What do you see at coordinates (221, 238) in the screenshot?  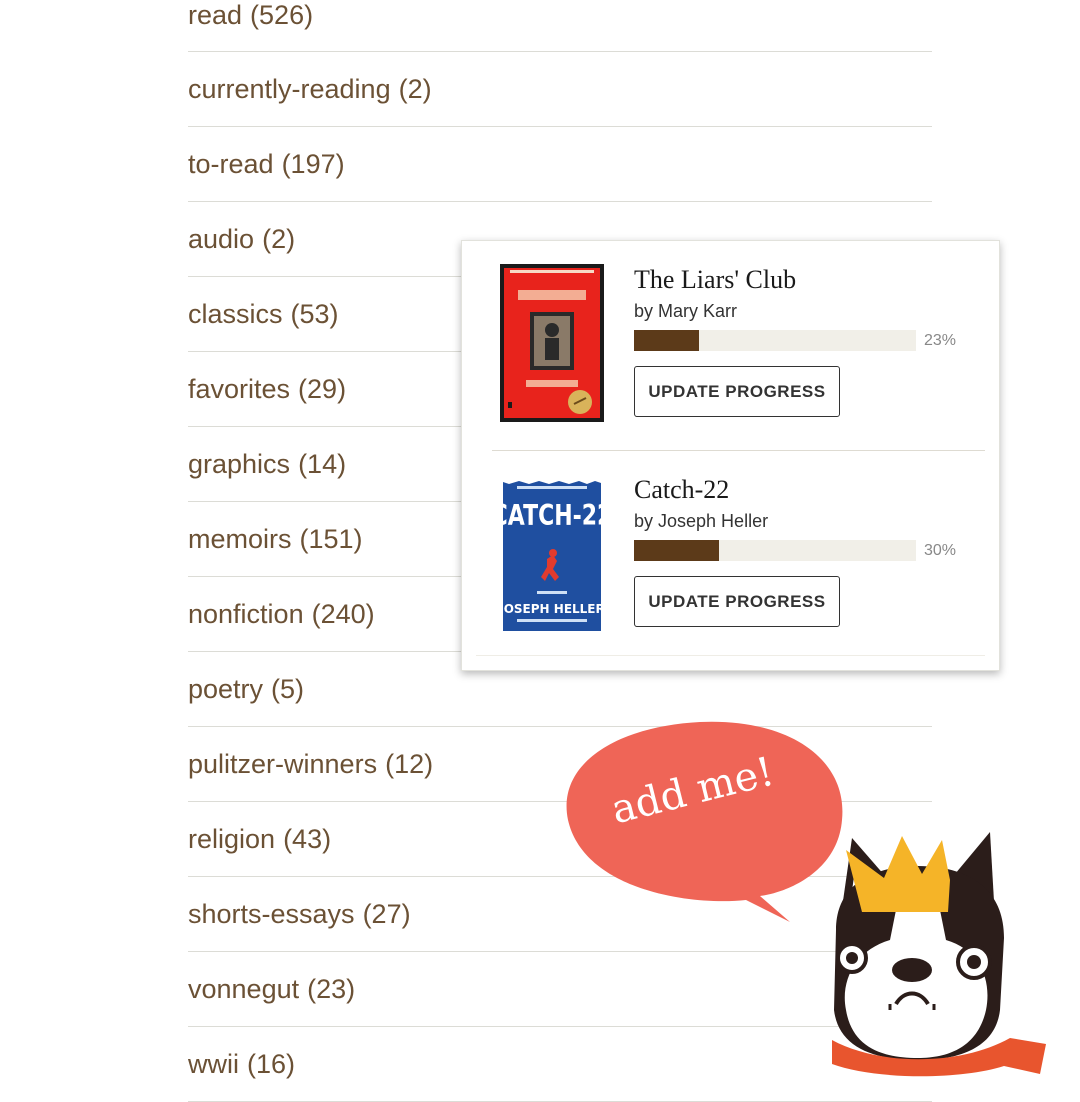 I see `shelf-name: audio` at bounding box center [221, 238].